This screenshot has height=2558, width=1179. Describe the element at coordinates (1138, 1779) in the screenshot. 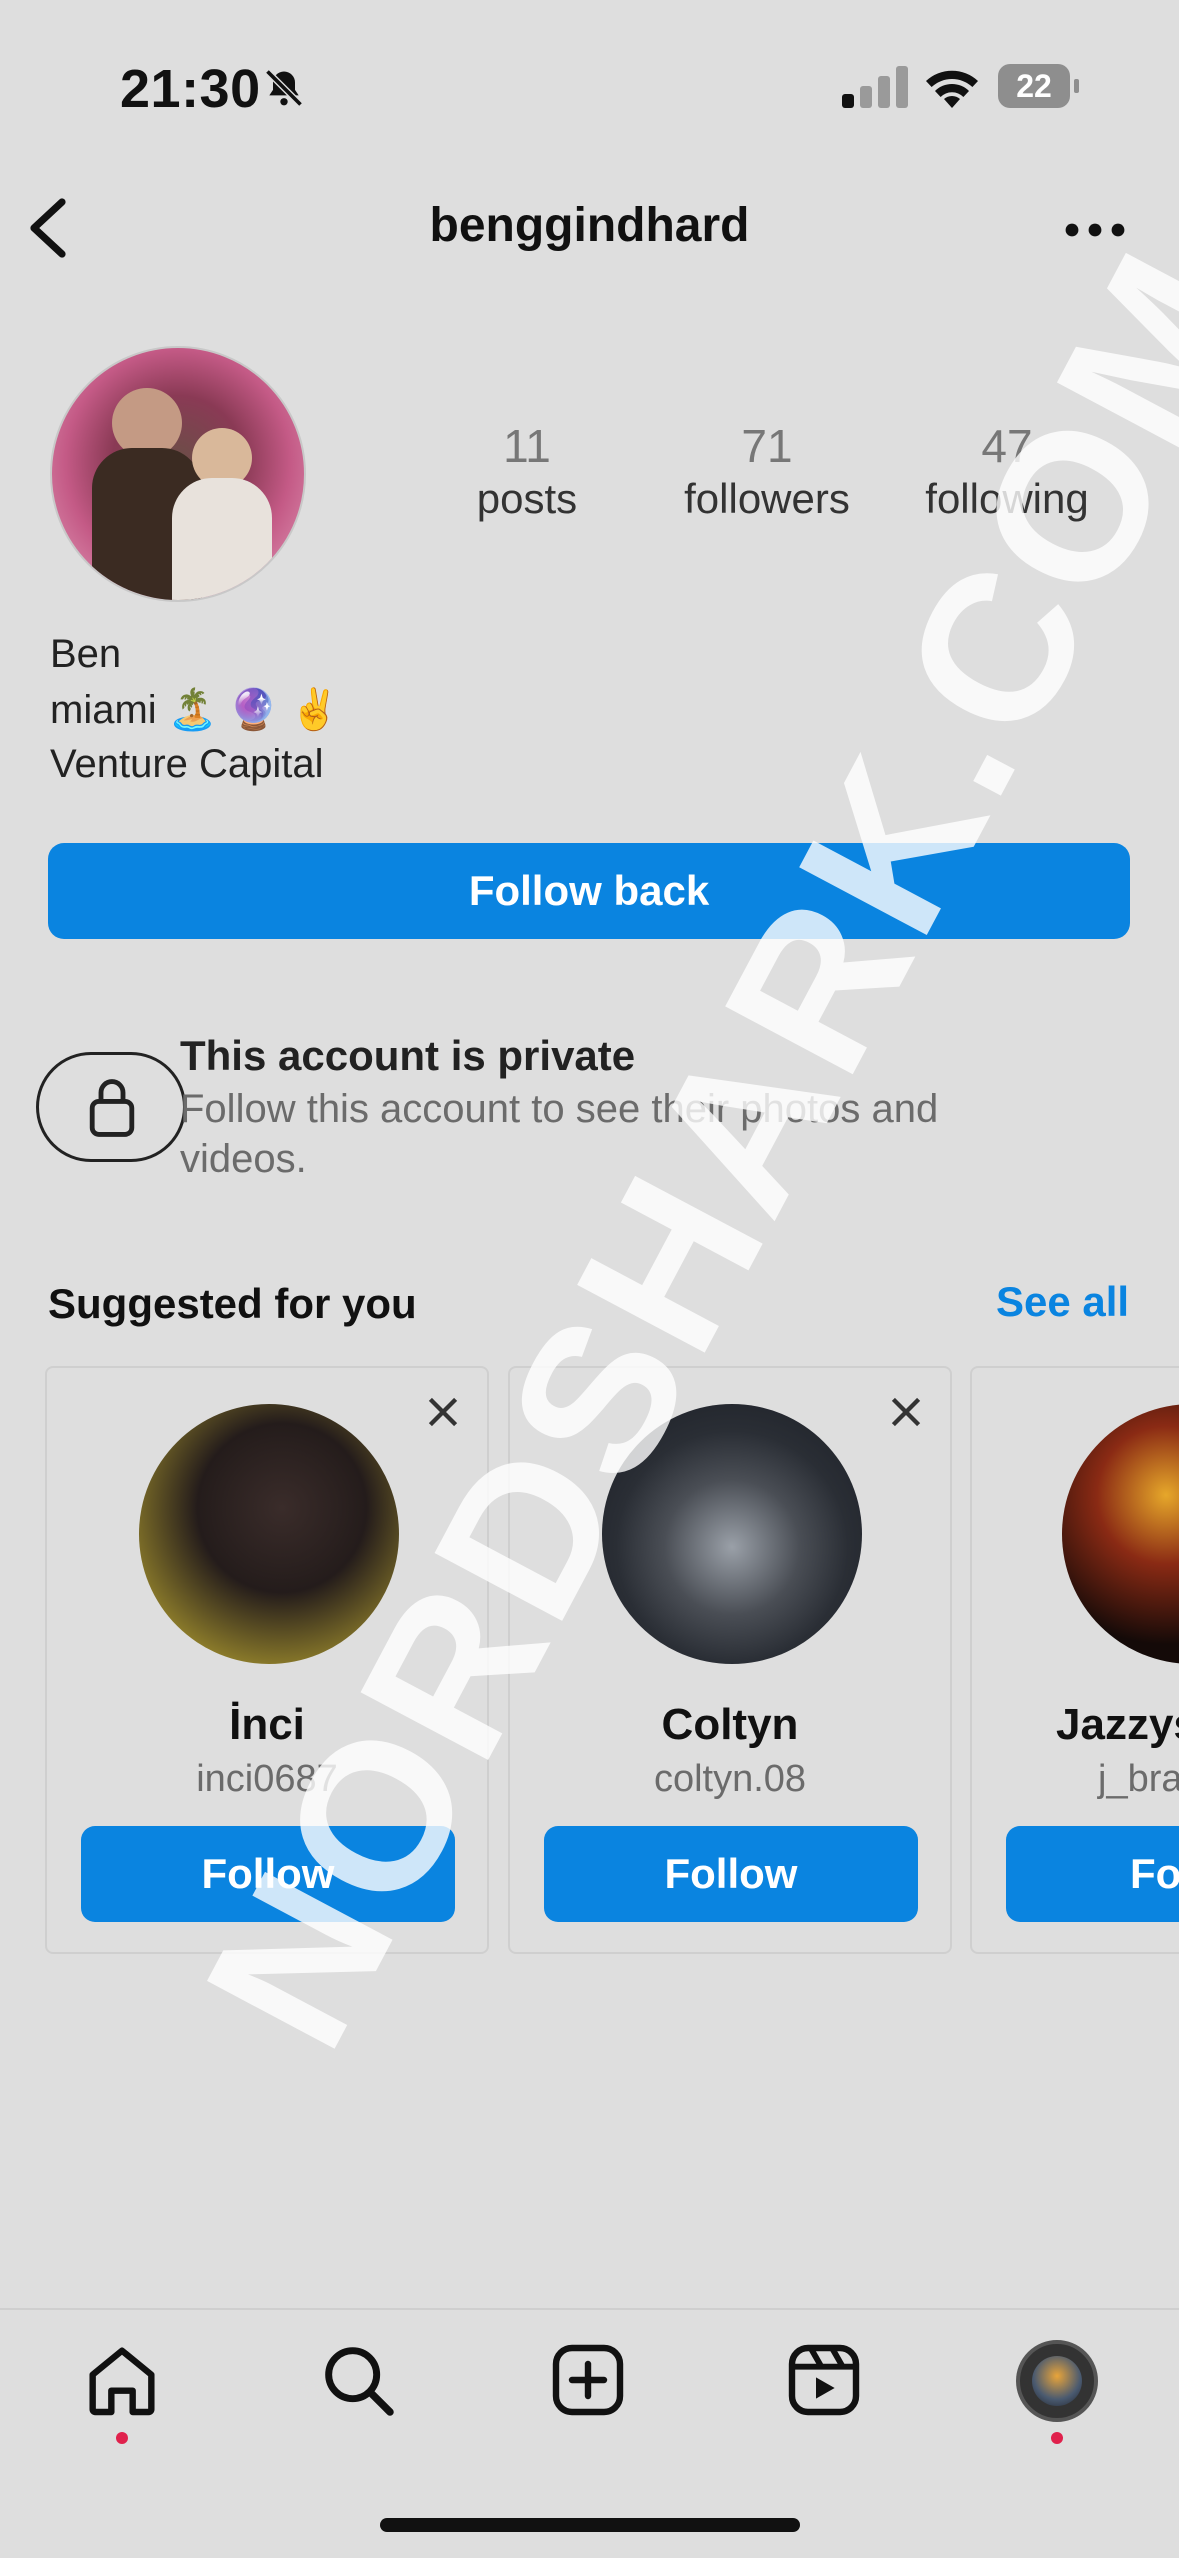

I see `suggested-handle: j_bra` at that location.